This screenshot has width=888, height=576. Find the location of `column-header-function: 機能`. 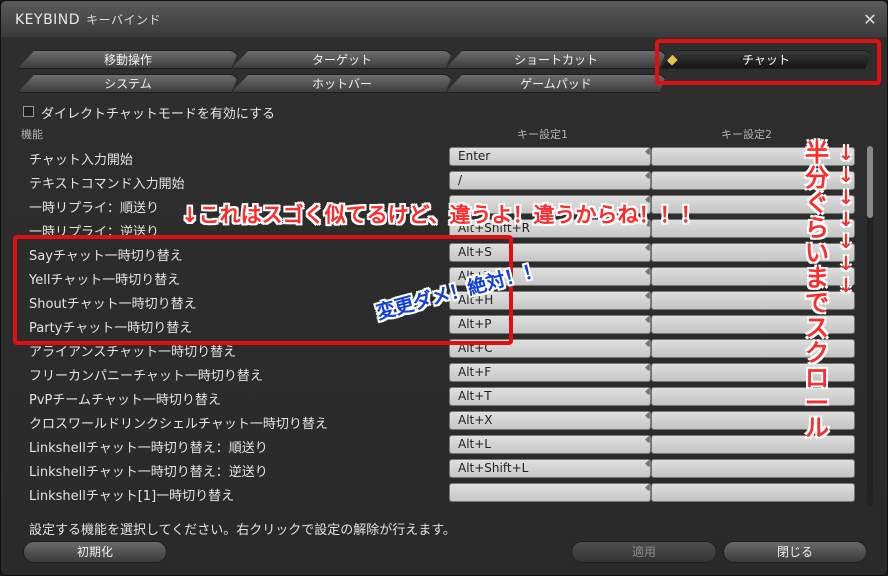

column-header-function: 機能 is located at coordinates (32, 134).